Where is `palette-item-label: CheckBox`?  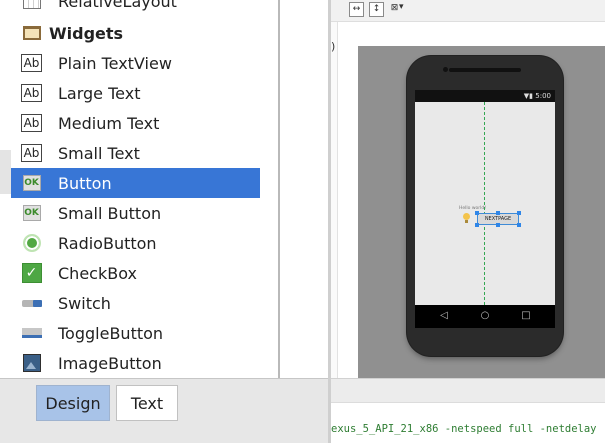
palette-item-label: CheckBox is located at coordinates (97, 273).